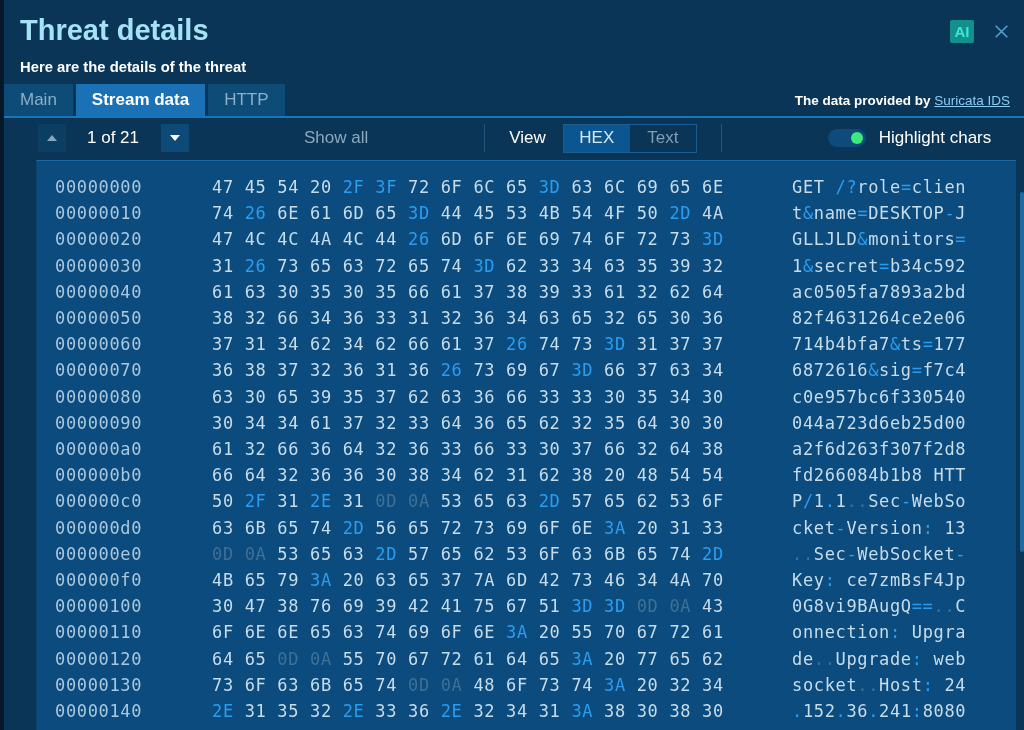 This screenshot has height=730, width=1024. What do you see at coordinates (38, 100) in the screenshot?
I see `tab: Main` at bounding box center [38, 100].